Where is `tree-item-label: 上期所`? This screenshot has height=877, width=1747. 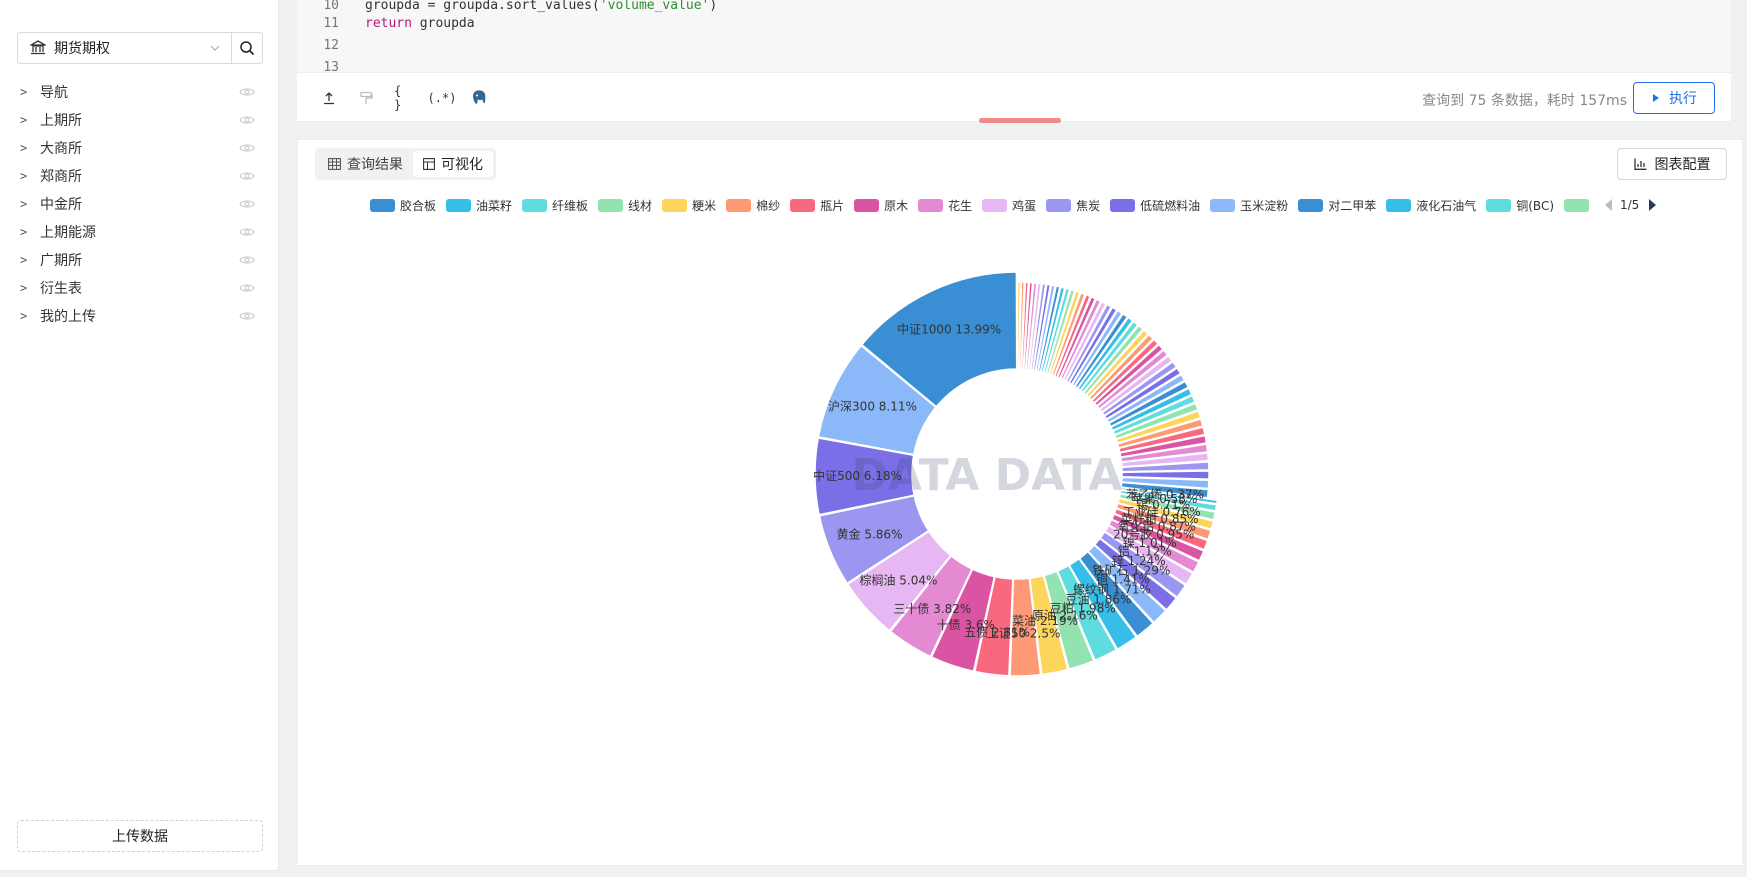
tree-item-label: 上期所 is located at coordinates (61, 121).